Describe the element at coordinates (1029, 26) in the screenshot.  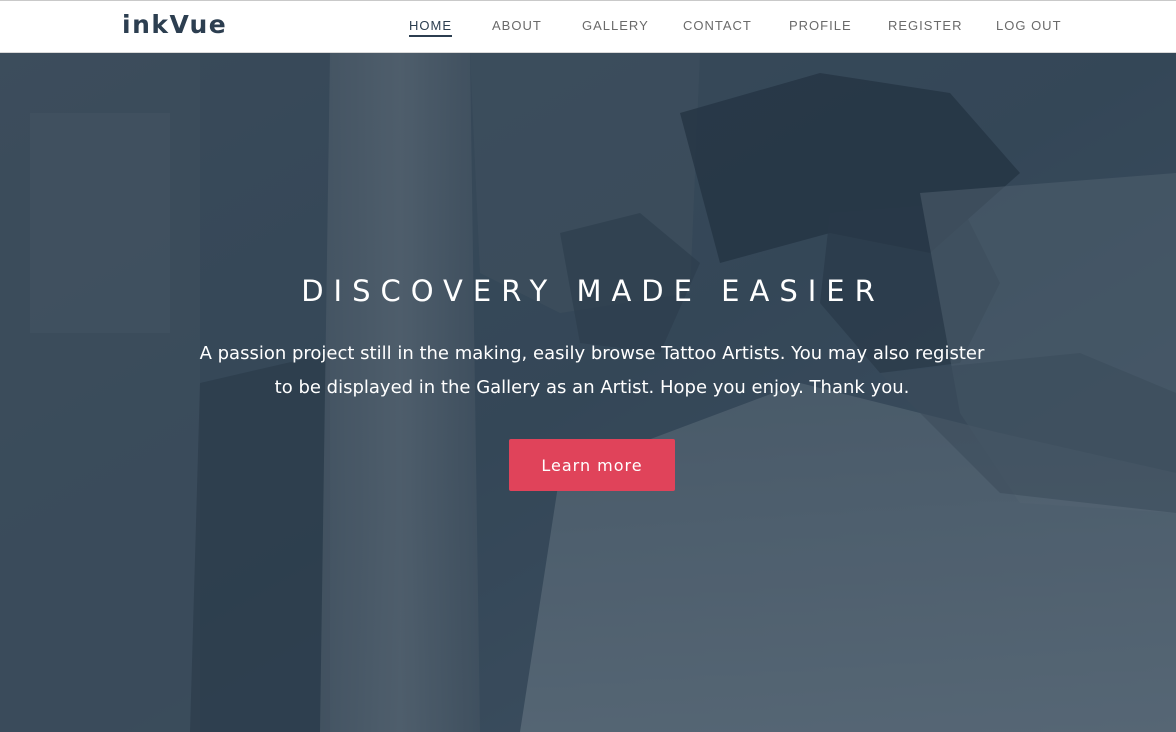
I see `nav-link-logout: LOG OUT` at that location.